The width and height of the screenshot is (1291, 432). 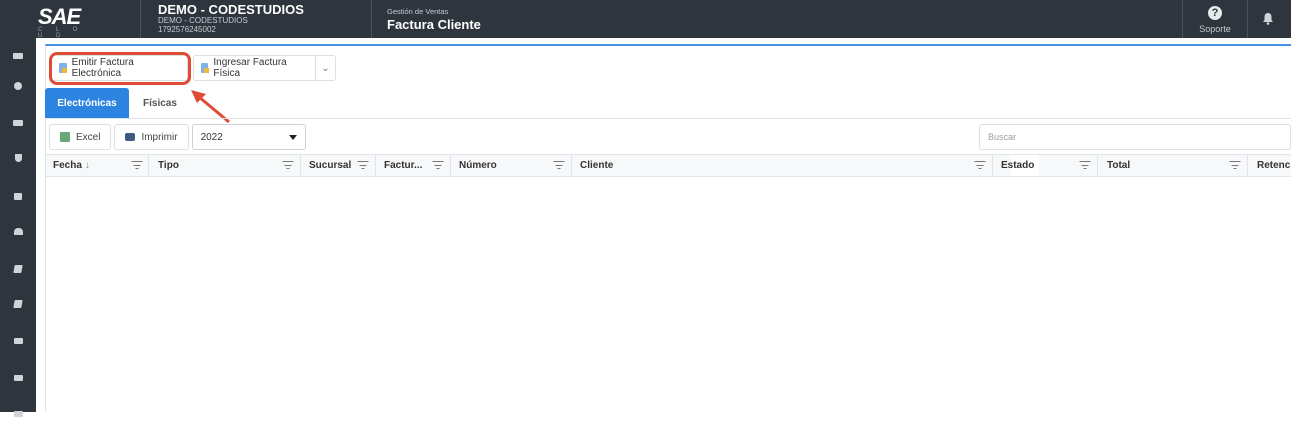 What do you see at coordinates (120, 68) in the screenshot?
I see `highlight-box` at bounding box center [120, 68].